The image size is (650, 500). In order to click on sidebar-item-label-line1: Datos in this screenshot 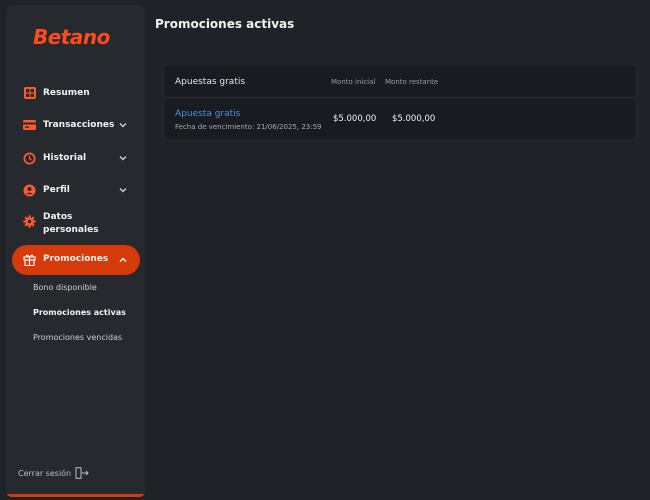, I will do `click(58, 217)`.